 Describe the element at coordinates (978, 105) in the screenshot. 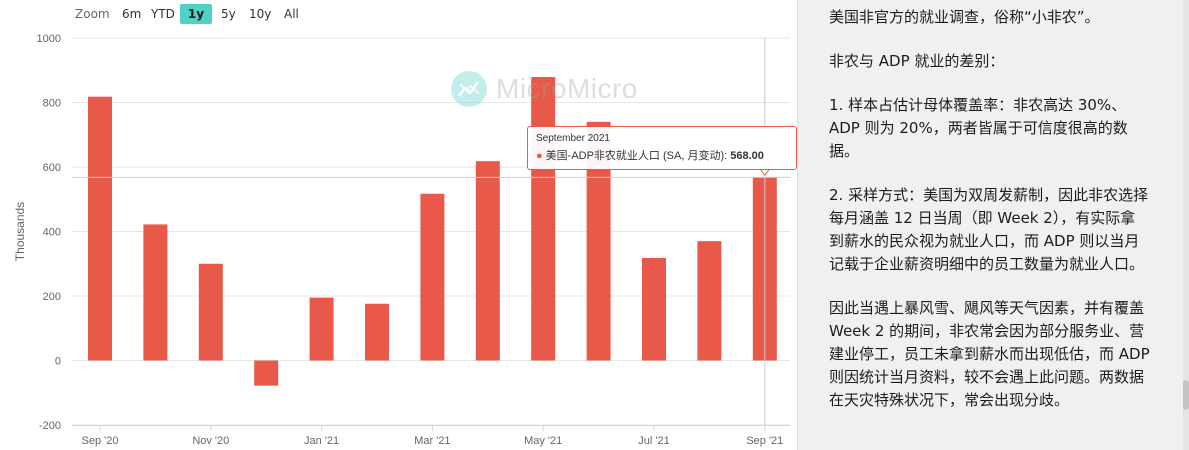

I see `description-line: 1. 样本占估计母体覆盖率：非农高达 30%、` at that location.